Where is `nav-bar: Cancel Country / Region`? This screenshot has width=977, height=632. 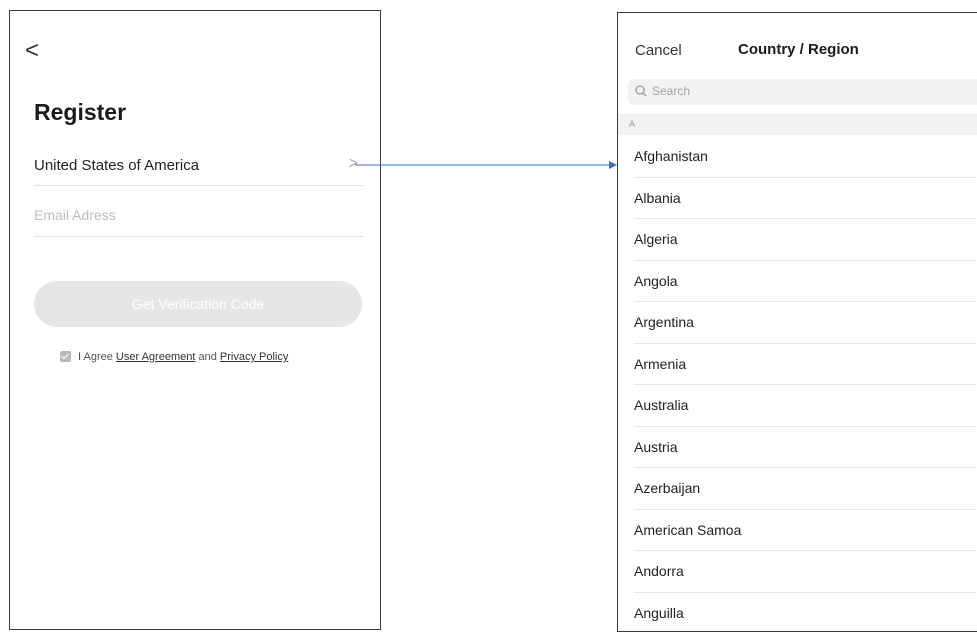
nav-bar: Cancel Country / Region is located at coordinates (797, 48).